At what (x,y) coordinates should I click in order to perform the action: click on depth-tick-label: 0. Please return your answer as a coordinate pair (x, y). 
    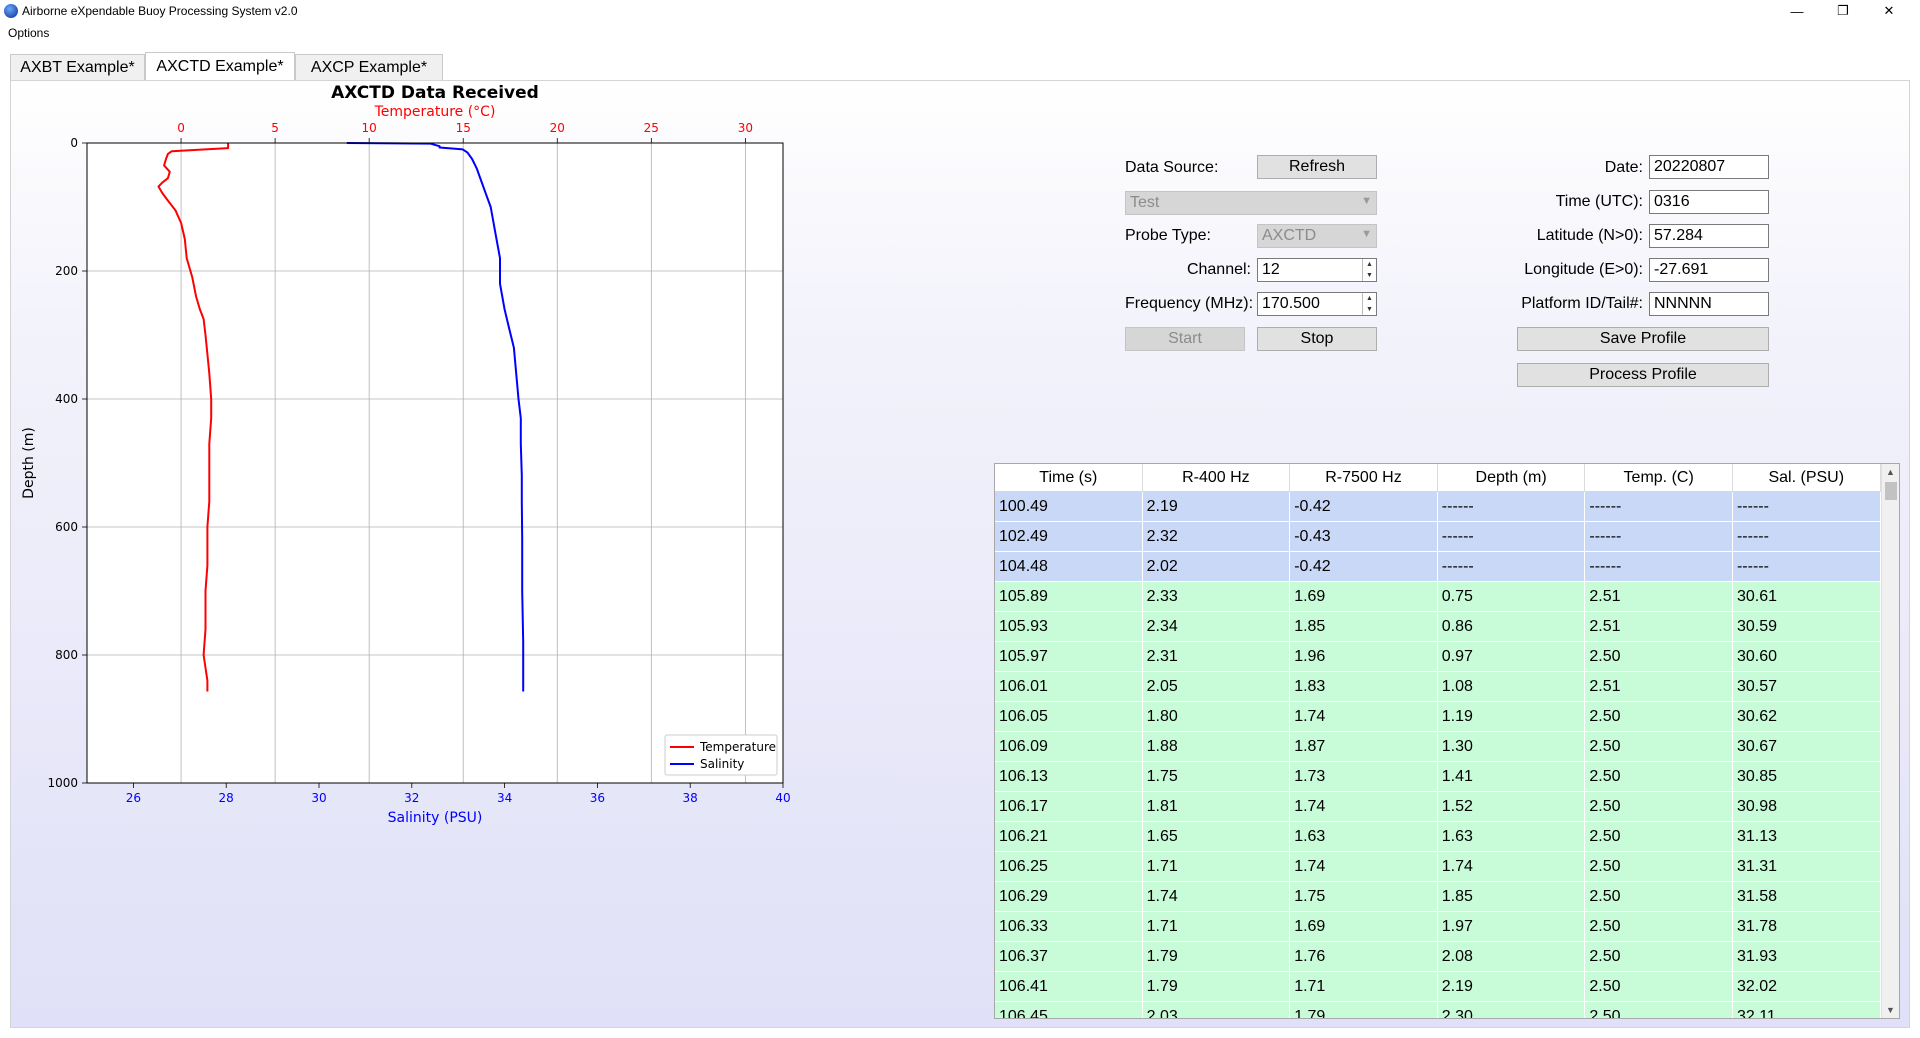
    Looking at the image, I should click on (74, 143).